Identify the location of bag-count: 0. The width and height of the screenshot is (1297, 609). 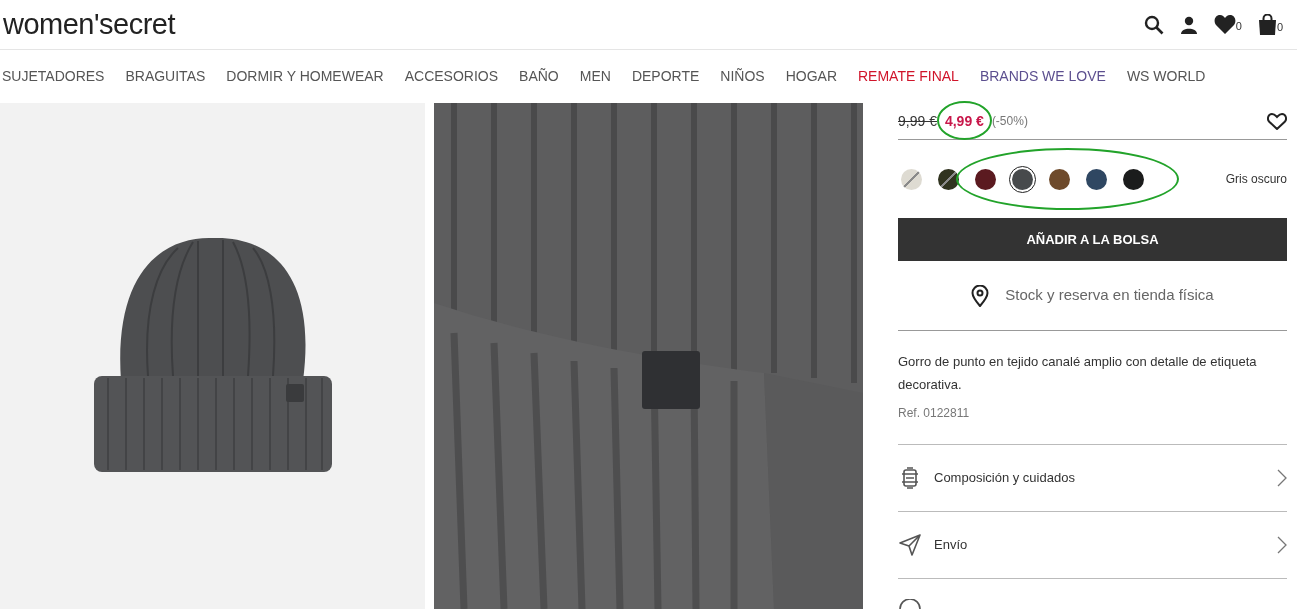
(1279, 27).